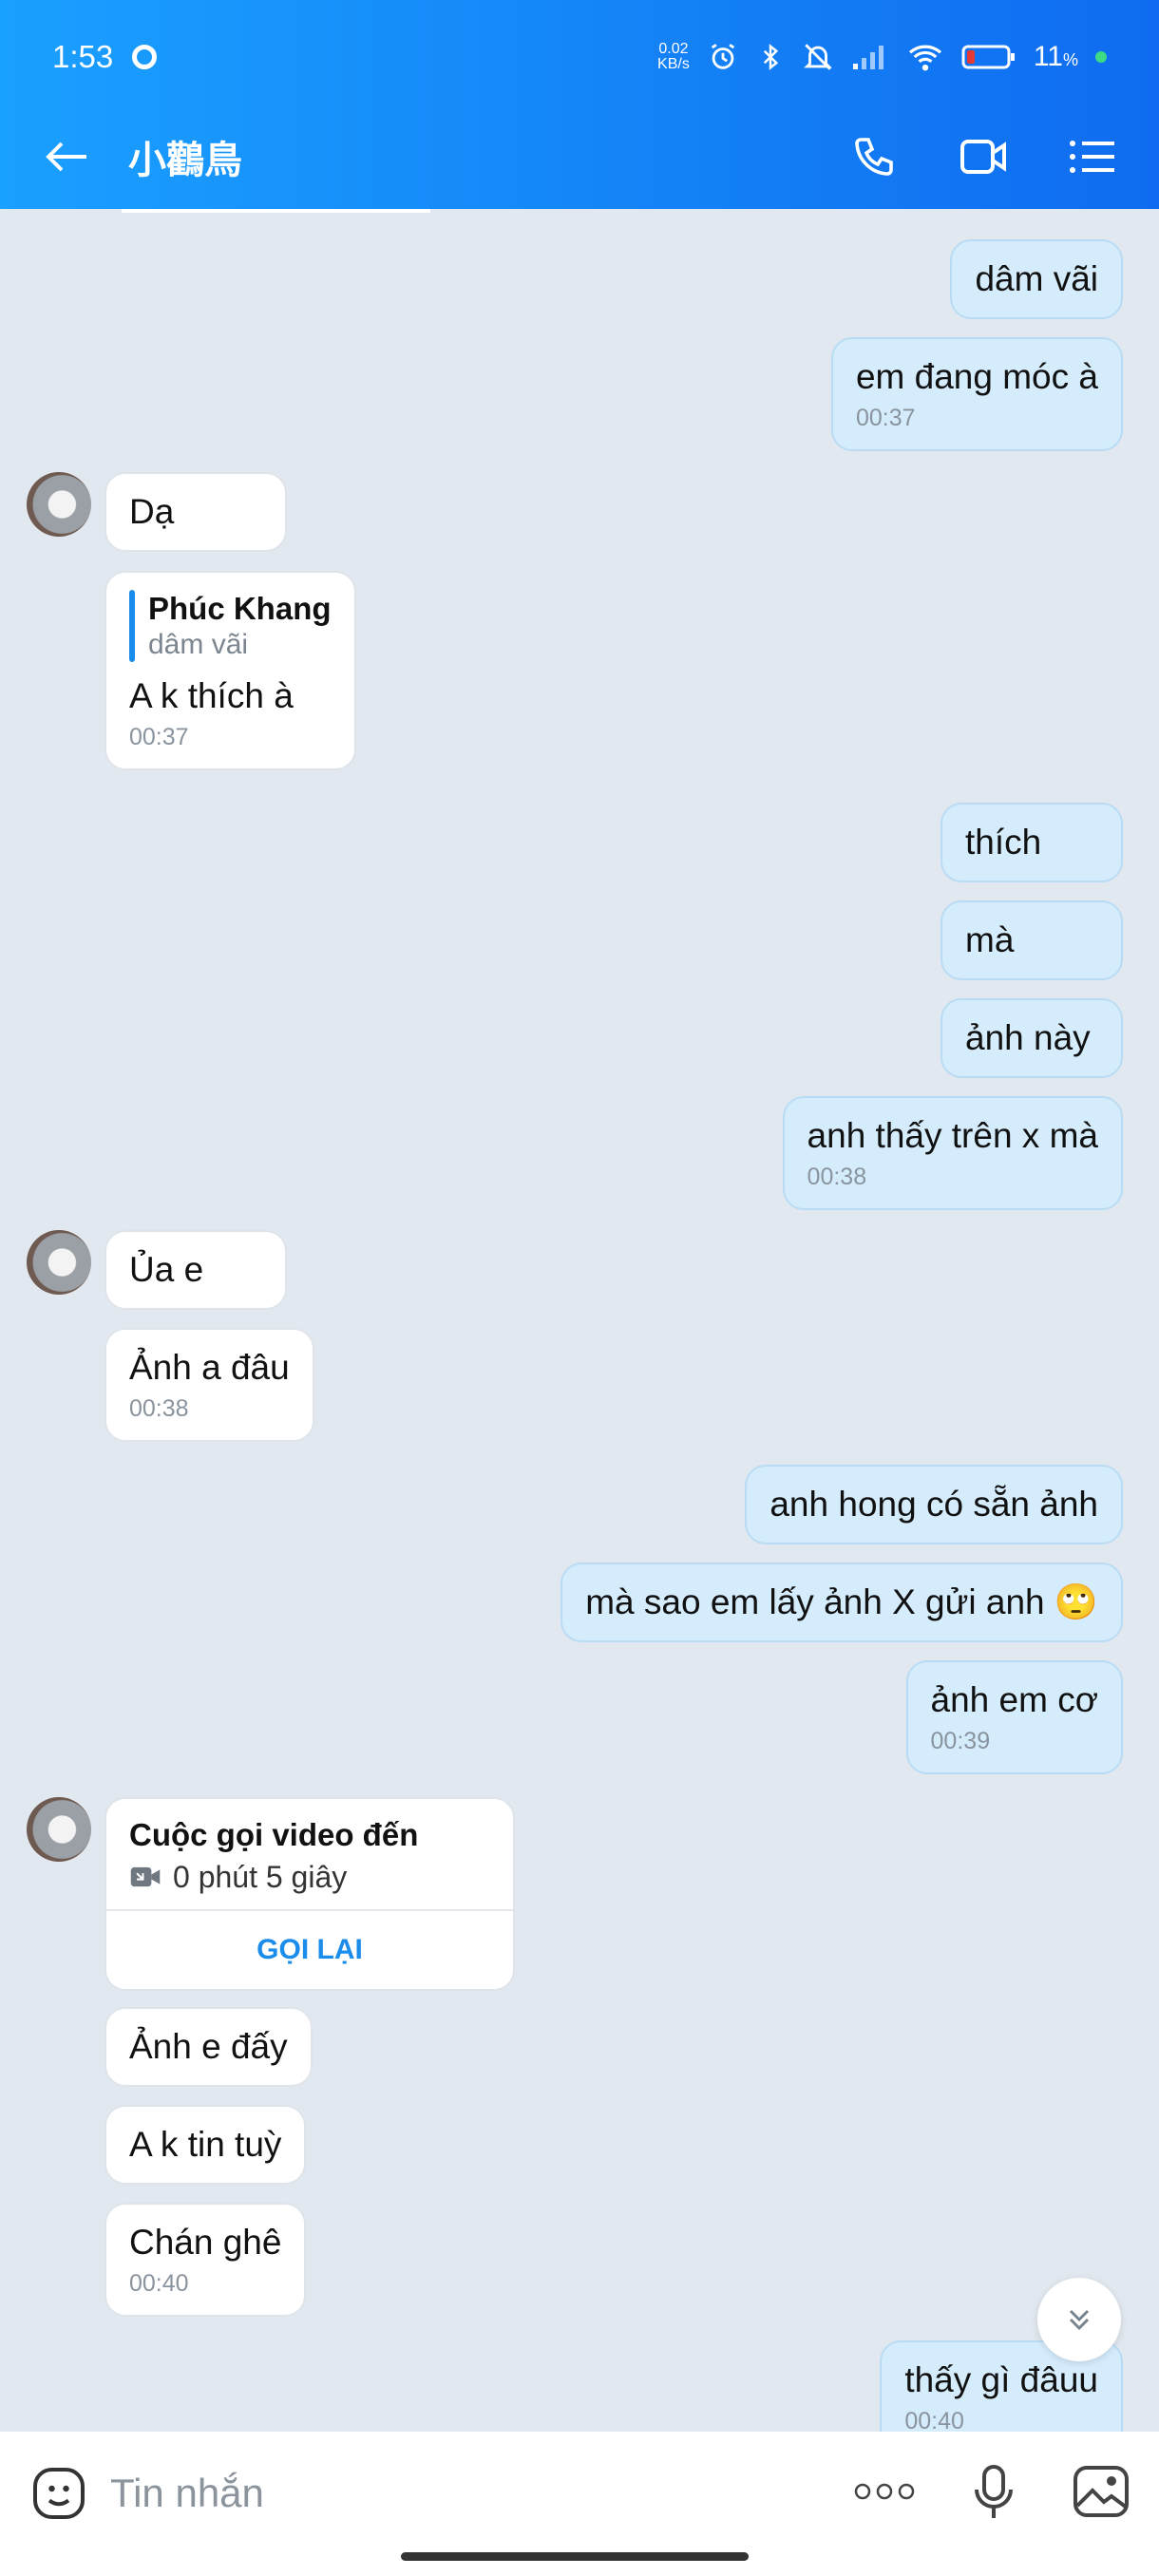 Image resolution: width=1159 pixels, height=2576 pixels. What do you see at coordinates (868, 57) in the screenshot?
I see `signal-icon` at bounding box center [868, 57].